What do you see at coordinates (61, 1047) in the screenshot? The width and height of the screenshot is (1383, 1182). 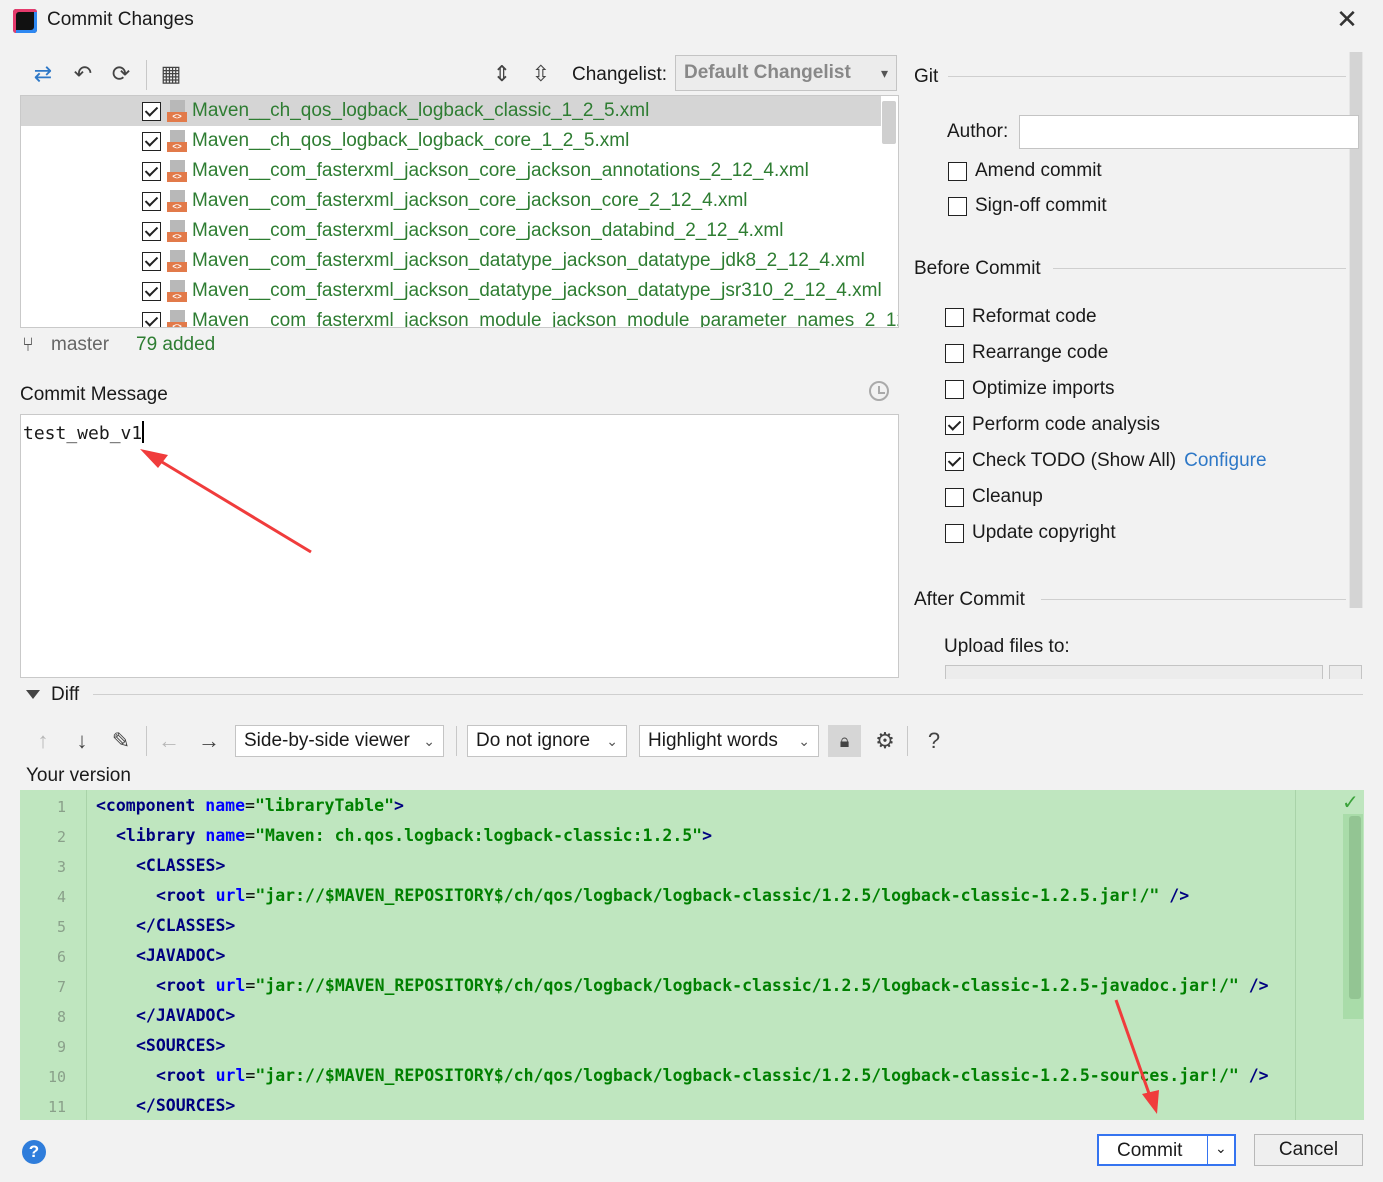 I see `line-number: 9` at bounding box center [61, 1047].